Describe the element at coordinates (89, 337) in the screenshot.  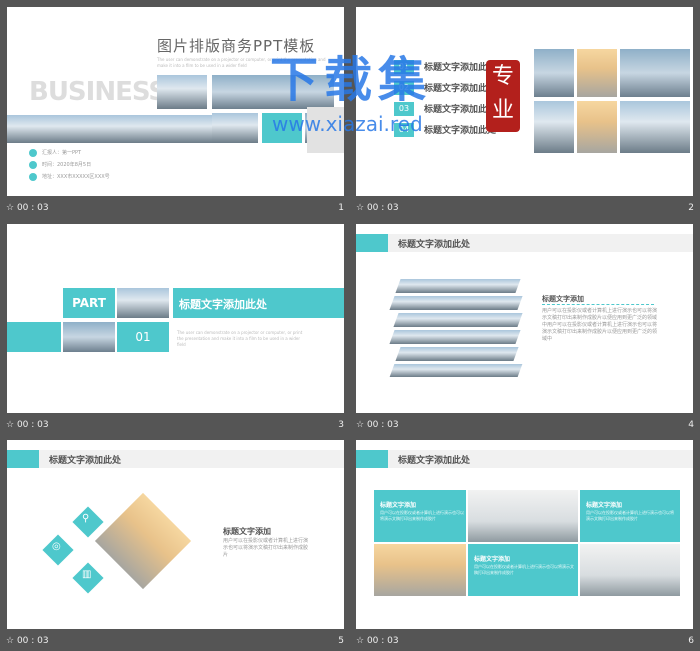
I see `hand-photo` at that location.